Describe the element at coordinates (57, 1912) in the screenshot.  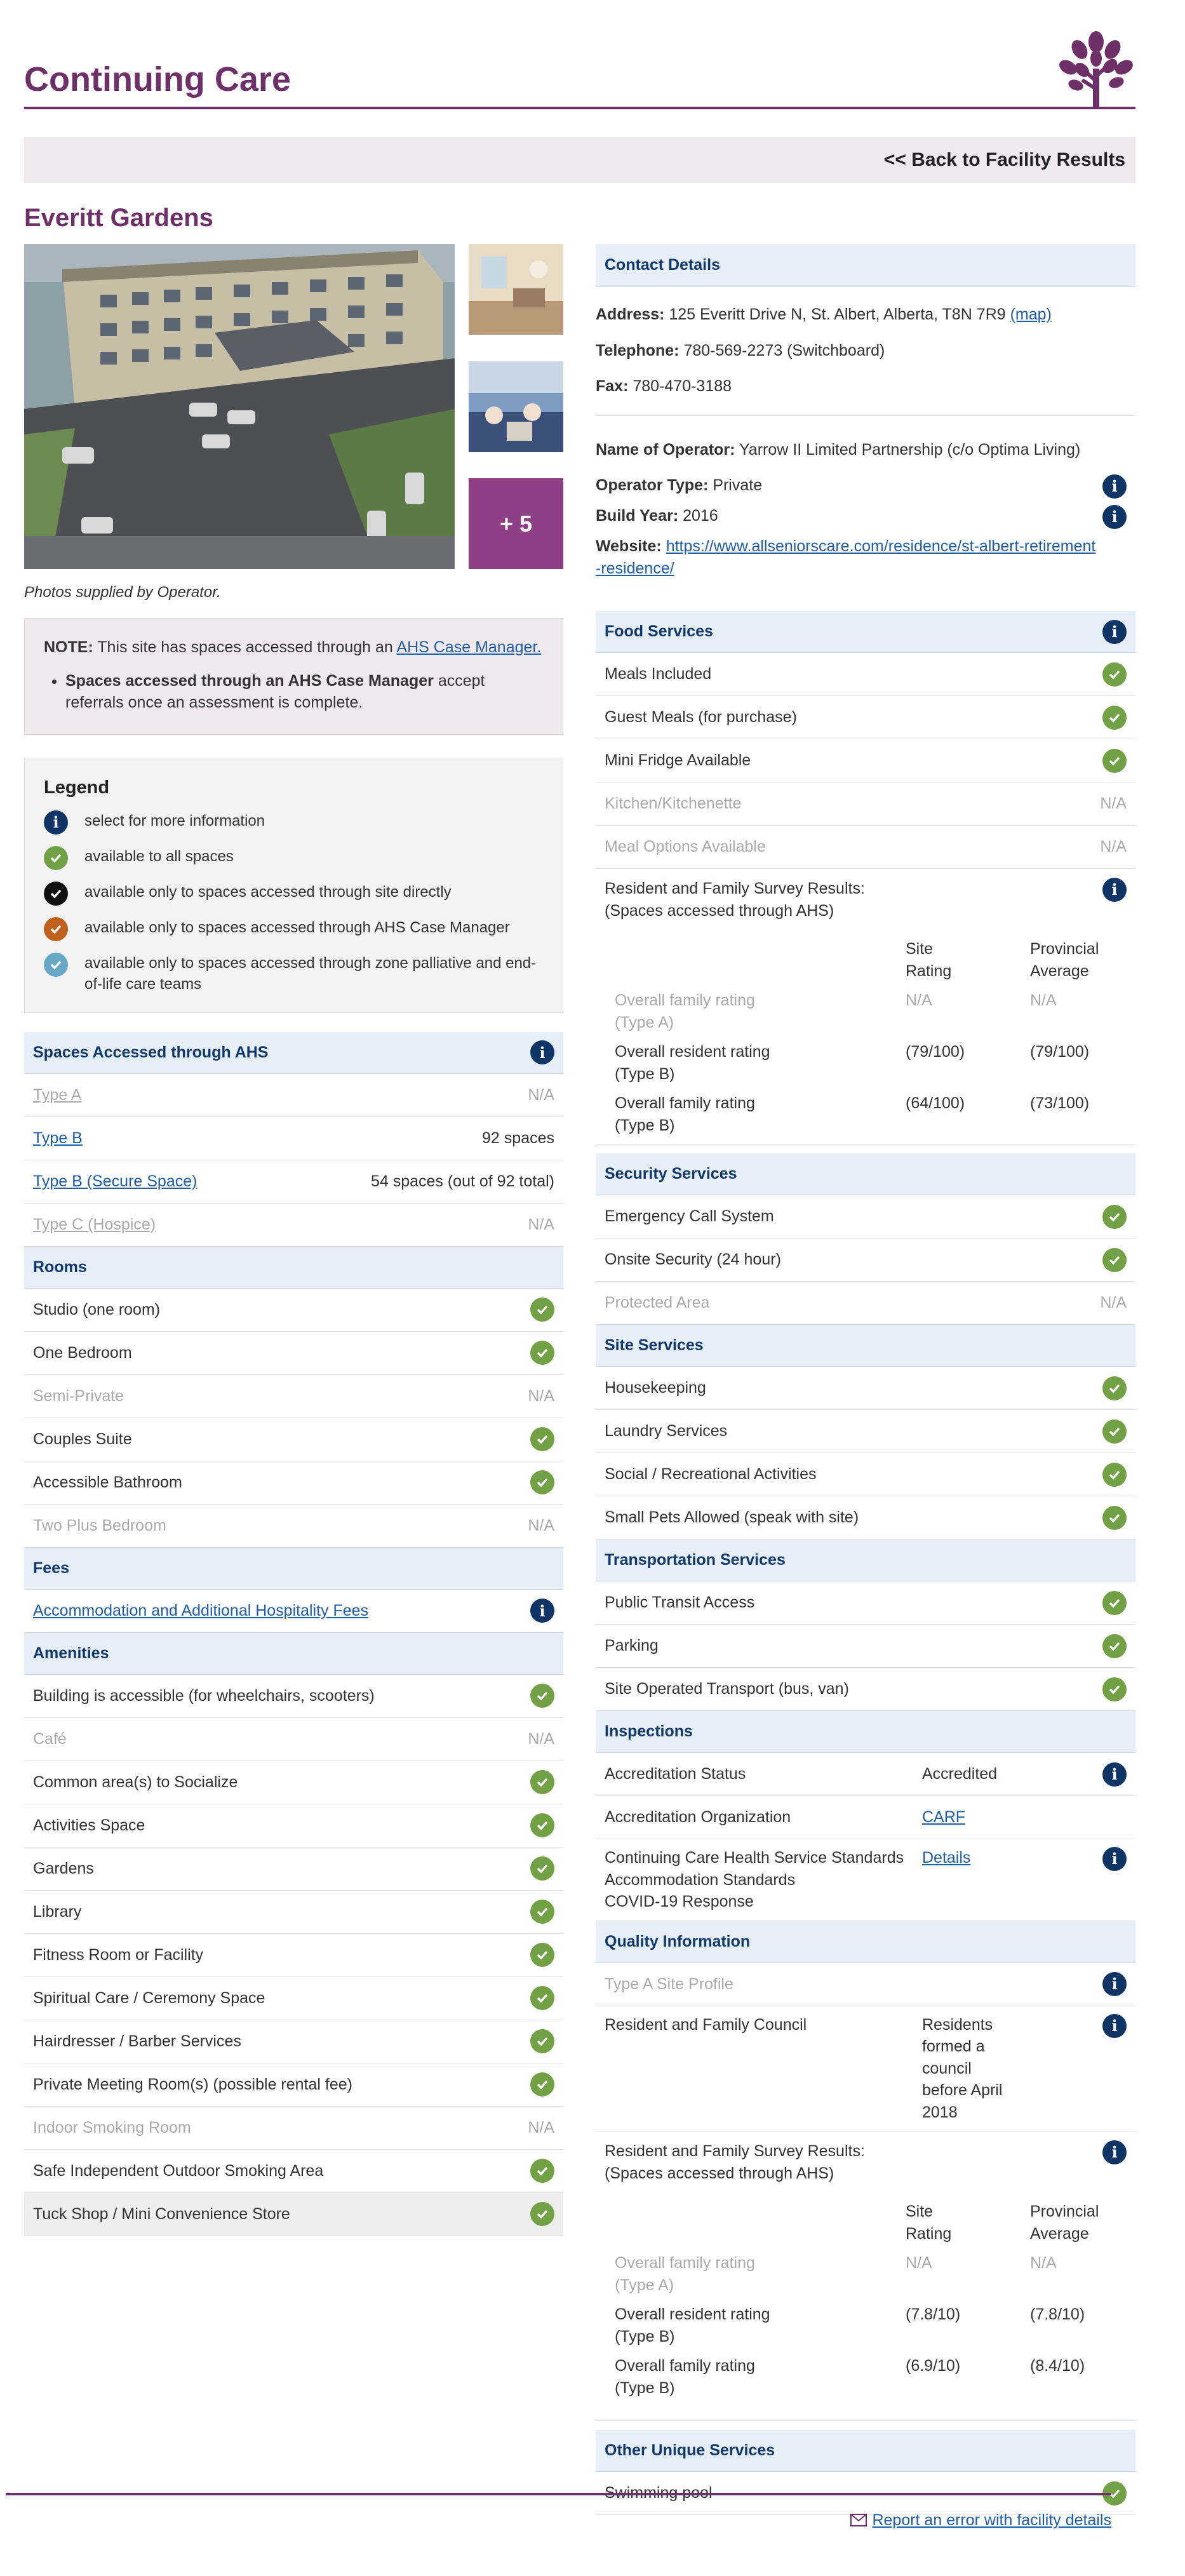
I see `row-label: Library` at that location.